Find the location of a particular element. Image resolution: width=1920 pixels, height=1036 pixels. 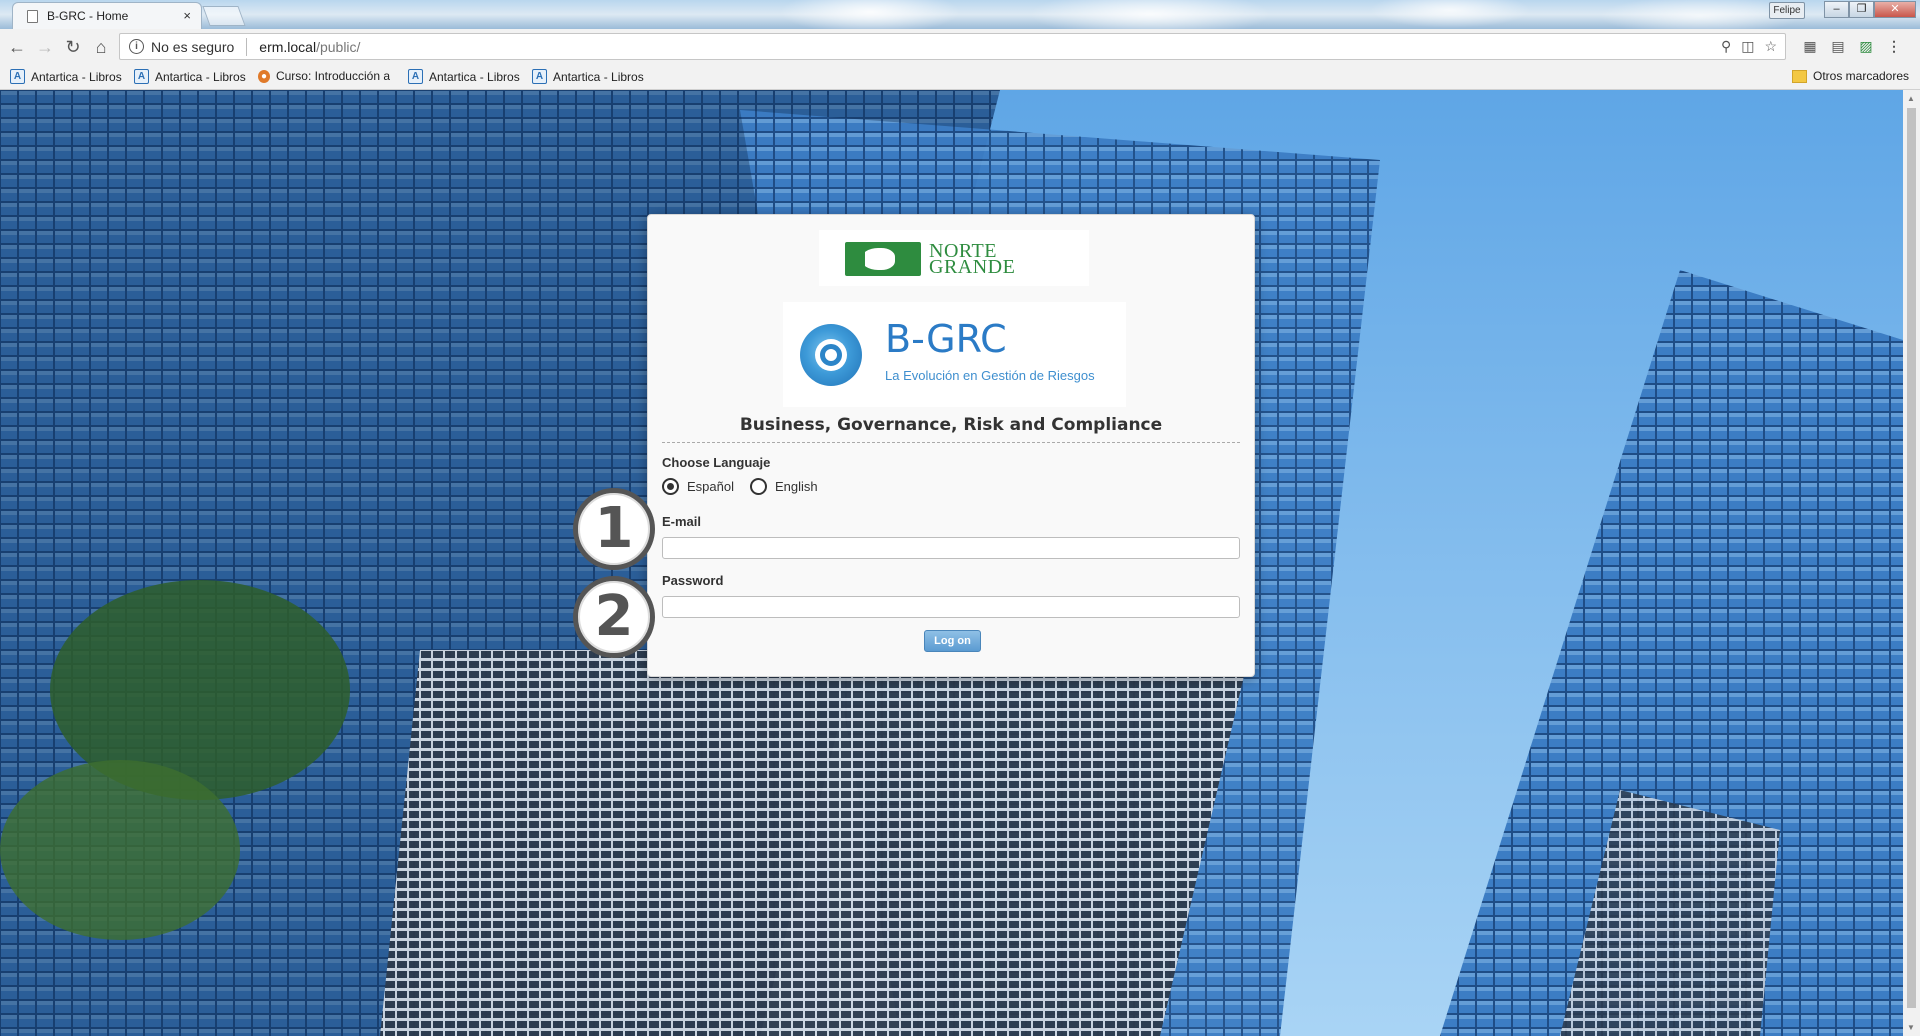

norte-grande-wordmark: NORTE GRANDE is located at coordinates (972, 259).